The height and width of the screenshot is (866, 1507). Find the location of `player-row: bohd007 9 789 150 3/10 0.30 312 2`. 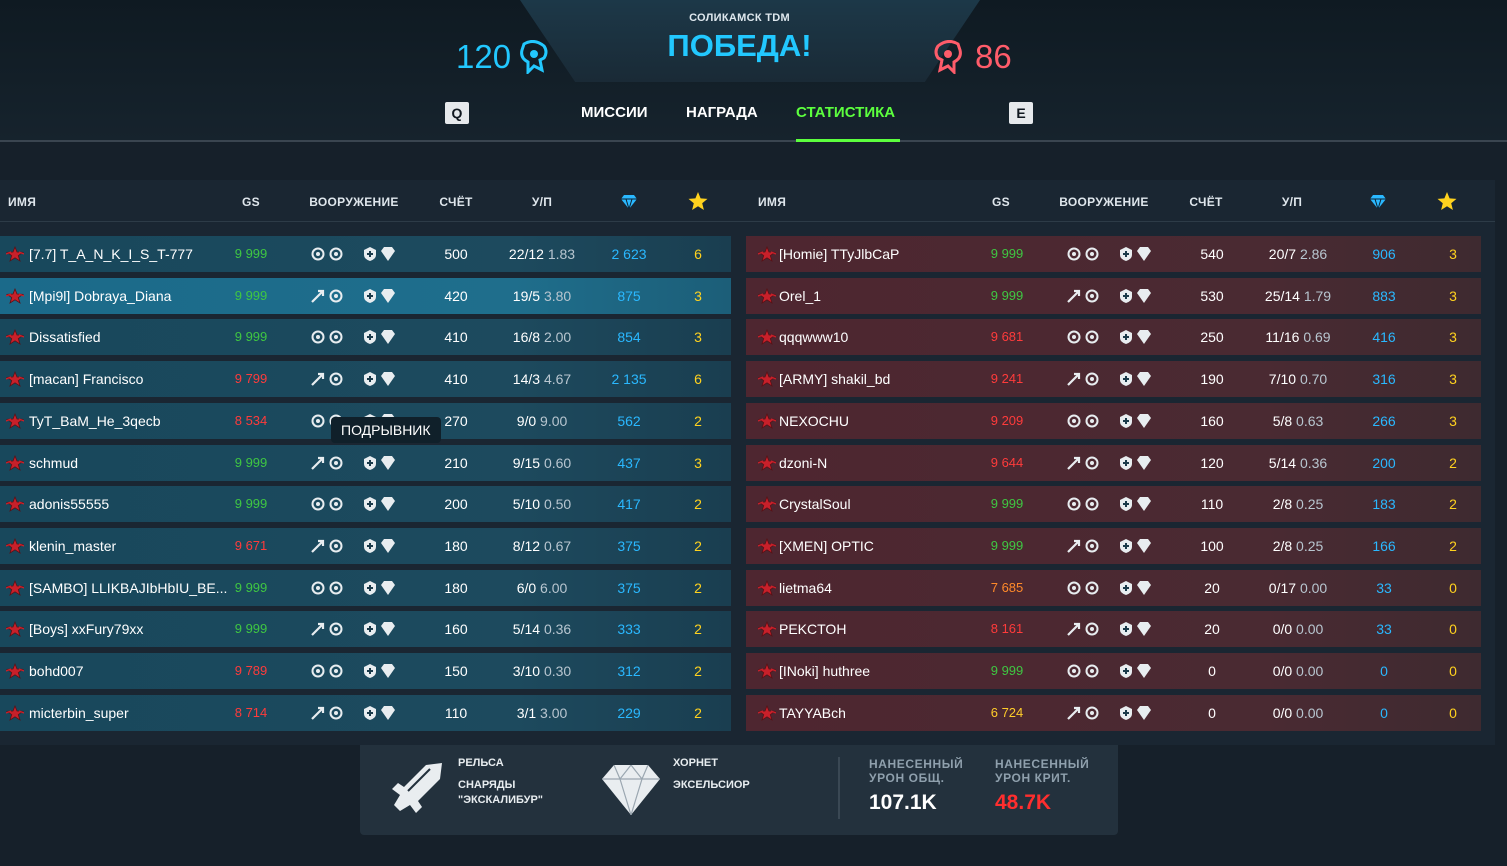

player-row: bohd007 9 789 150 3/10 0.30 312 2 is located at coordinates (365, 671).